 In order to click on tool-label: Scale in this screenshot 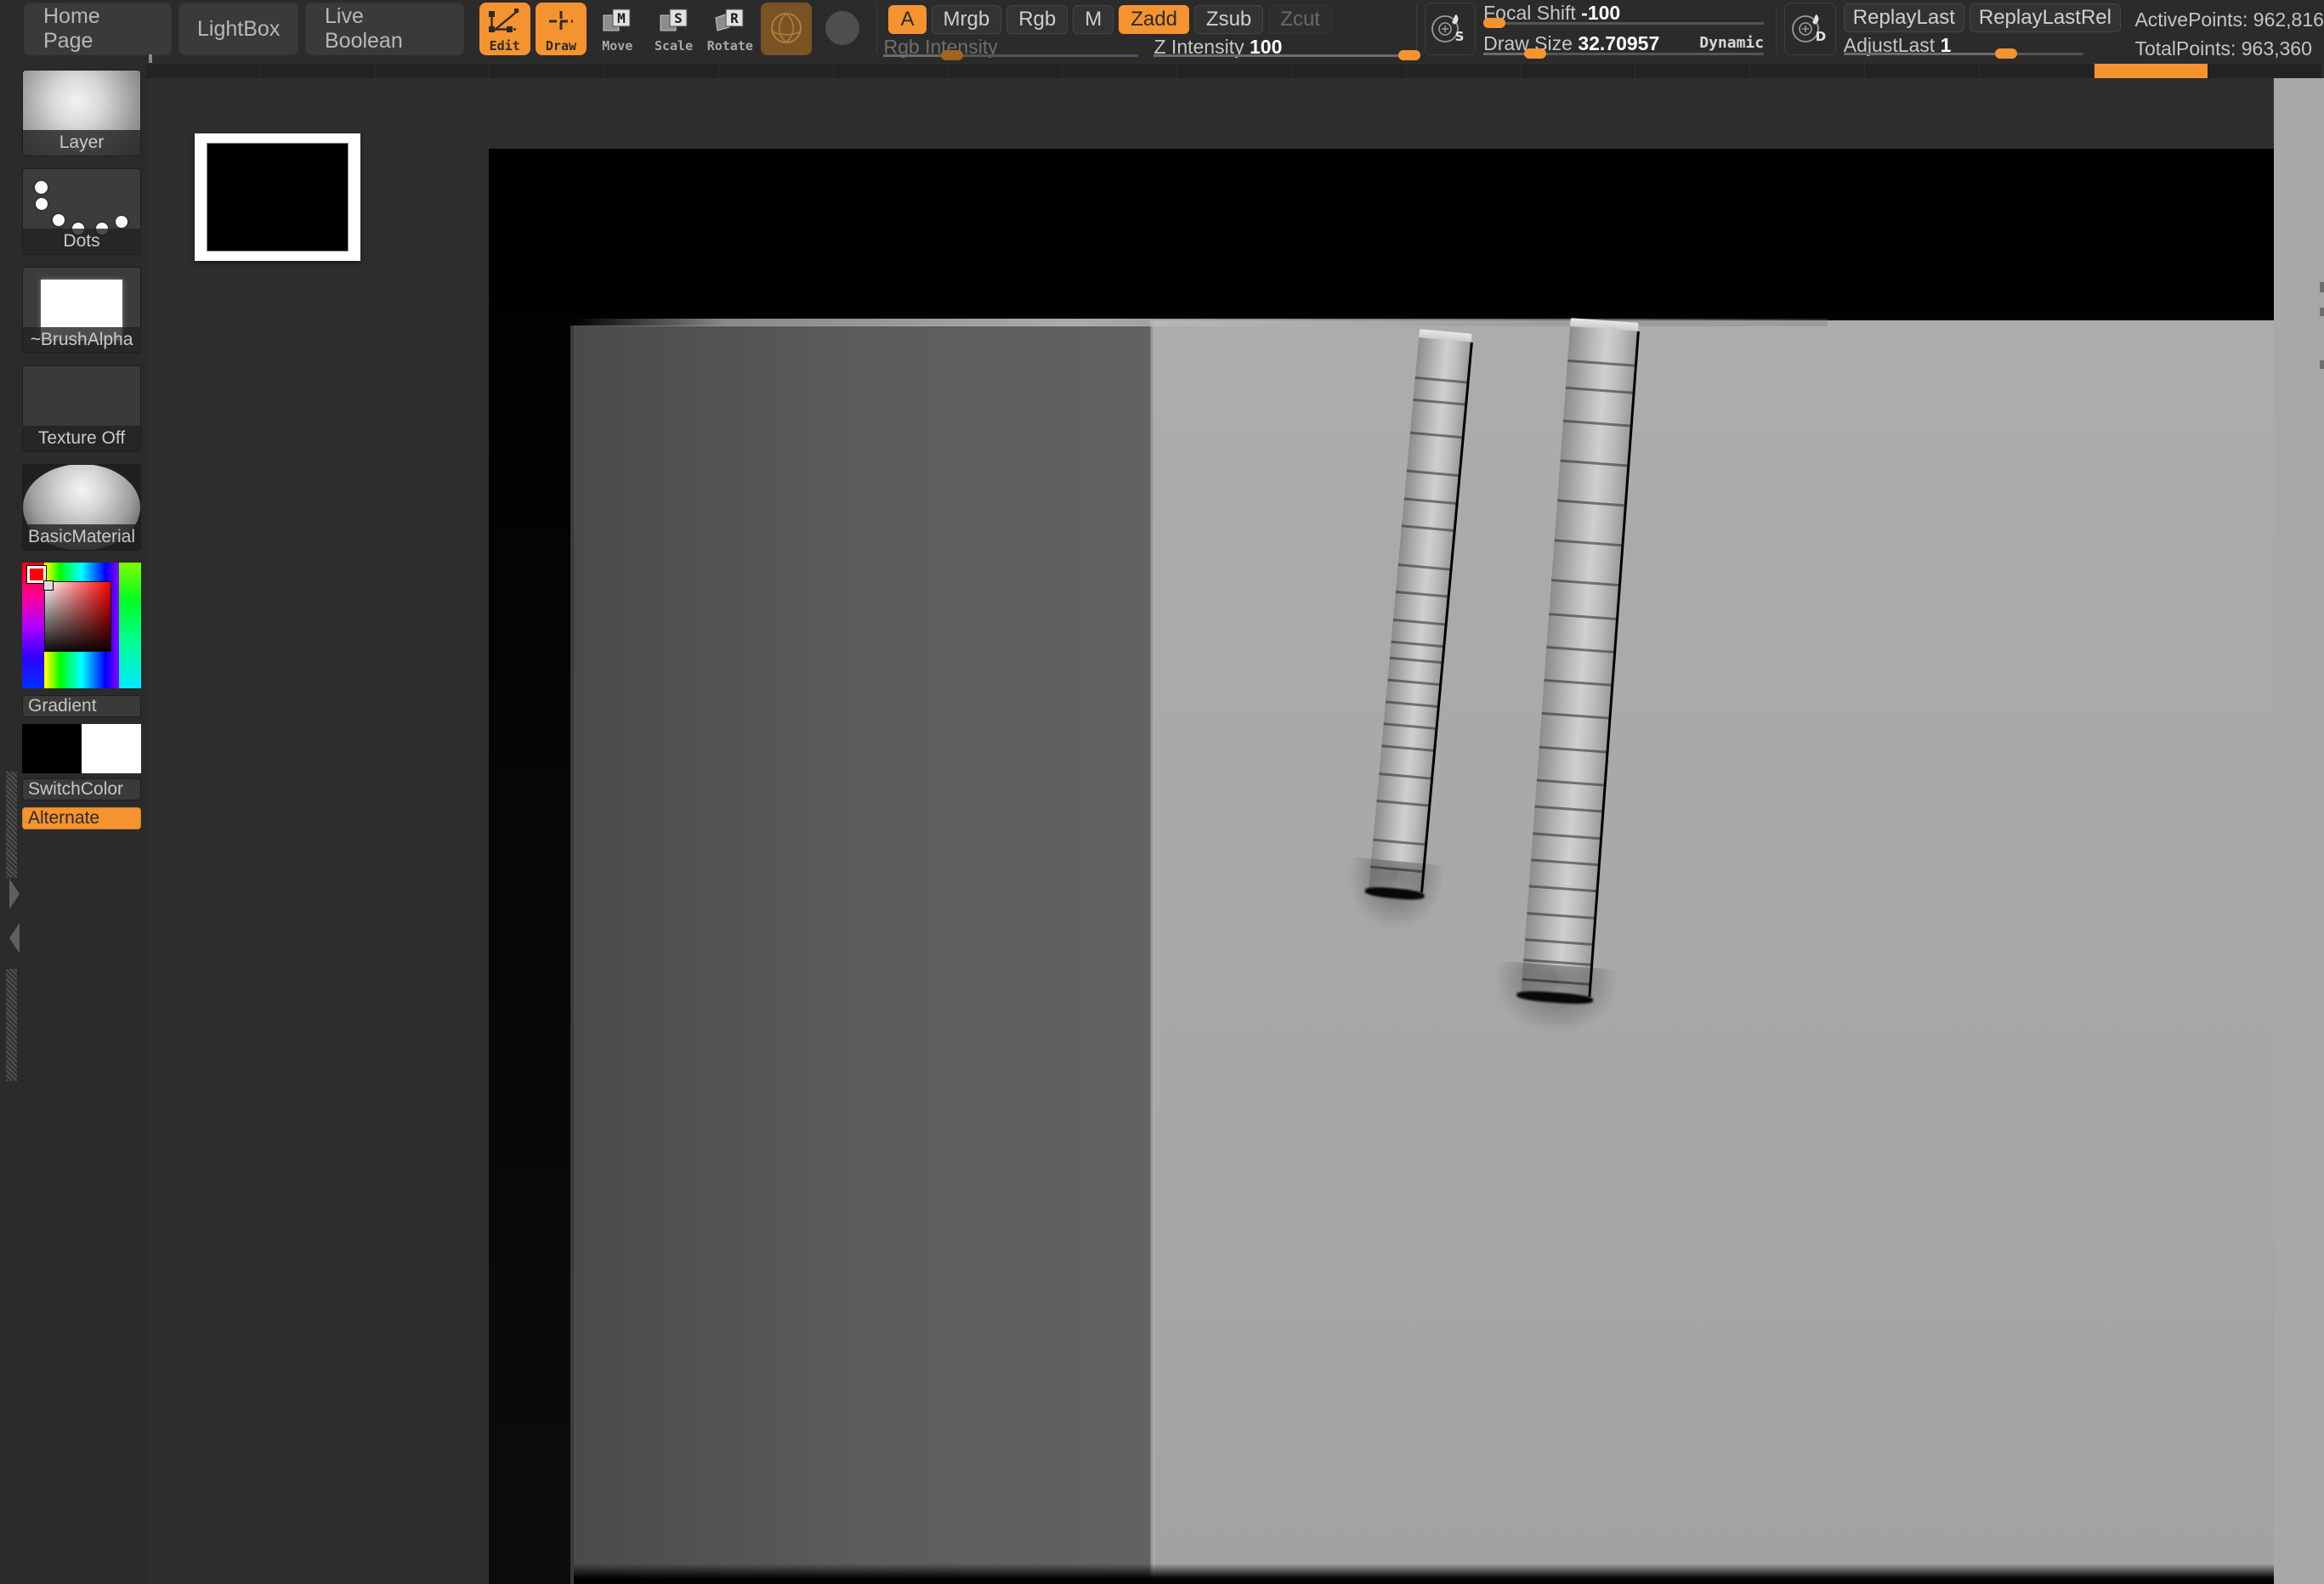, I will do `click(674, 46)`.